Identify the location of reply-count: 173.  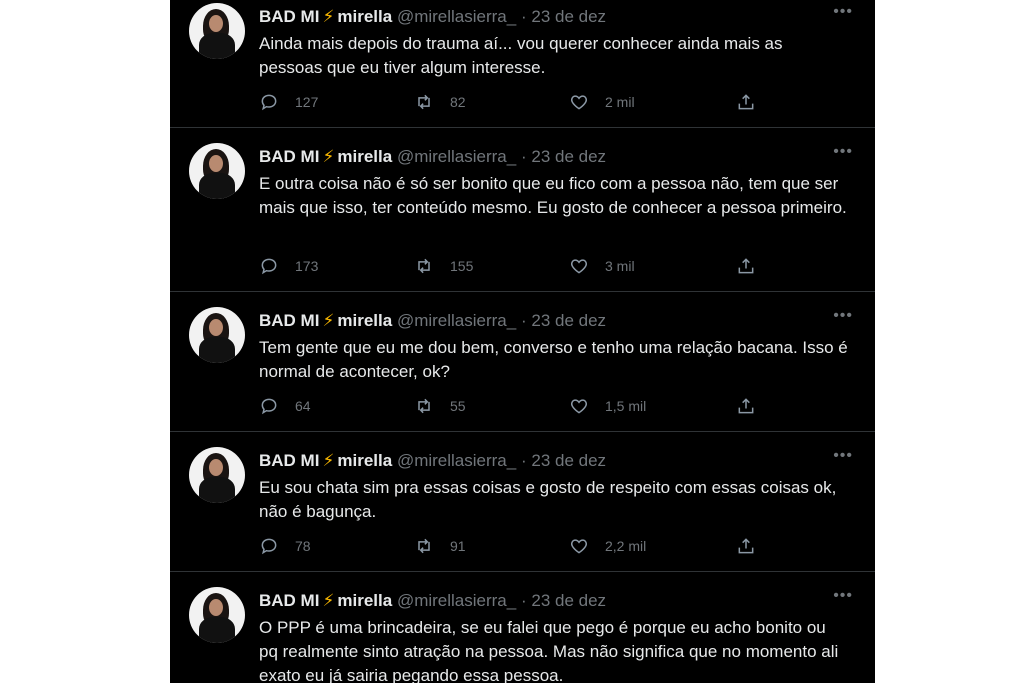
(307, 266).